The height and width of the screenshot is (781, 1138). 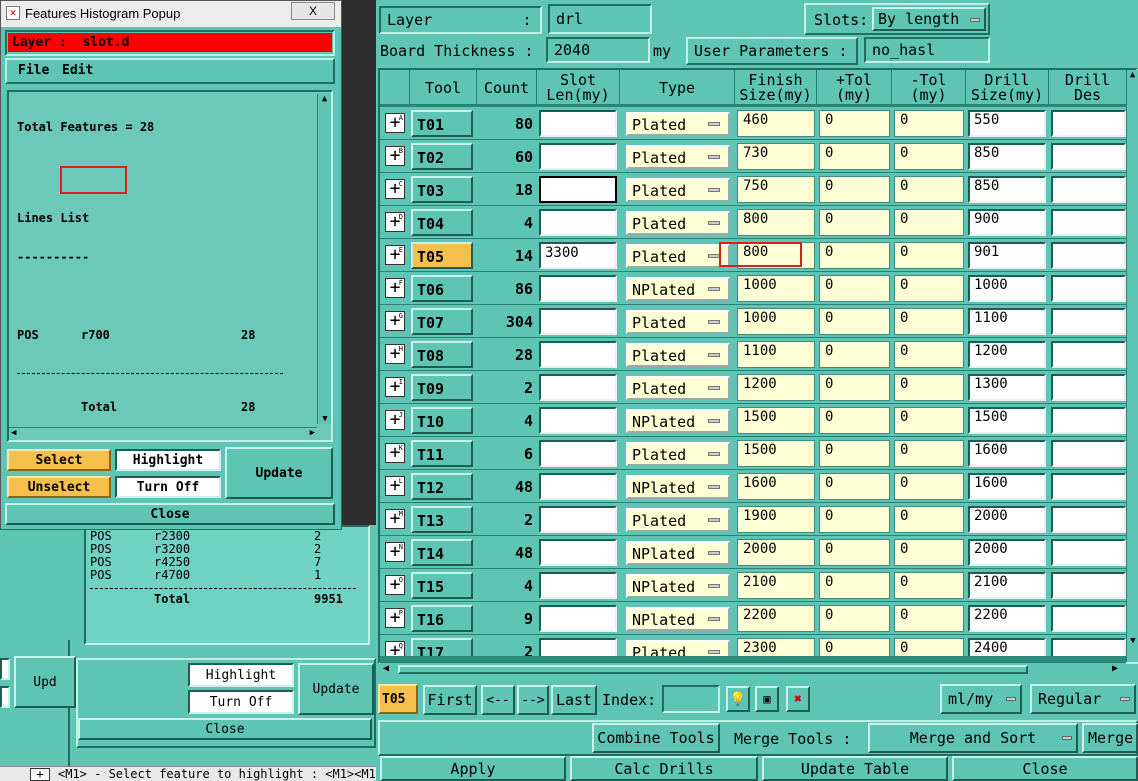 What do you see at coordinates (395, 354) in the screenshot?
I see `row-plus-icon: + H` at bounding box center [395, 354].